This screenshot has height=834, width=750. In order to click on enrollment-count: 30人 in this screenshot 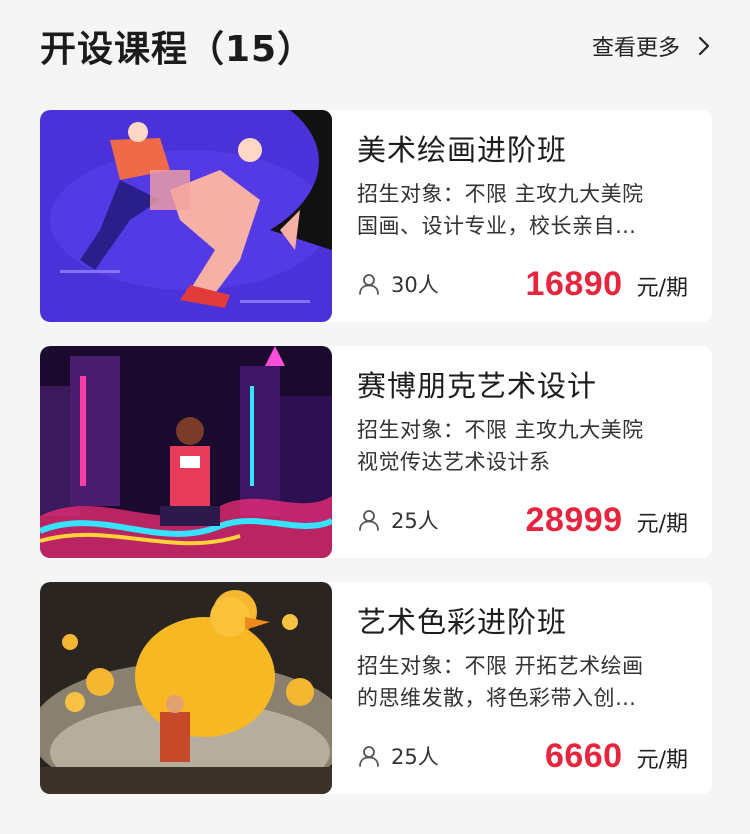, I will do `click(398, 284)`.